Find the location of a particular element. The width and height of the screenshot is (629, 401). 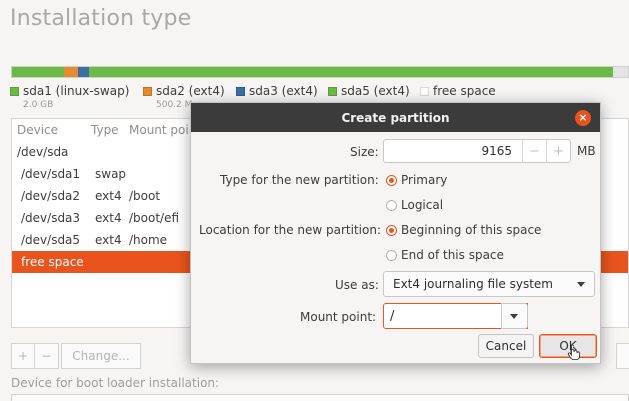

hand-cursor-icon is located at coordinates (573, 352).